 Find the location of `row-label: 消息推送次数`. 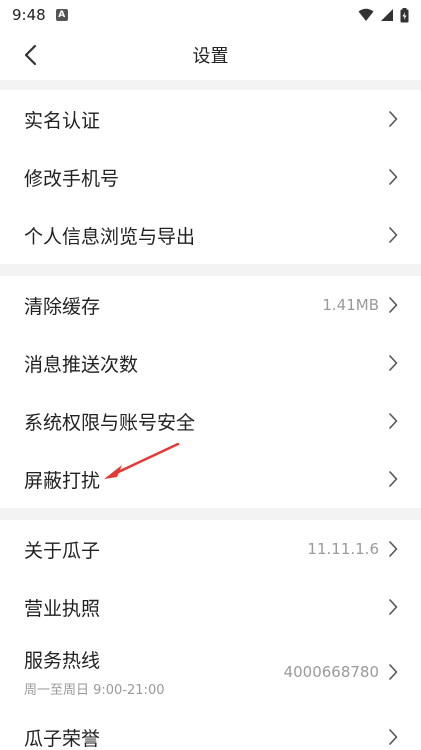

row-label: 消息推送次数 is located at coordinates (81, 364).